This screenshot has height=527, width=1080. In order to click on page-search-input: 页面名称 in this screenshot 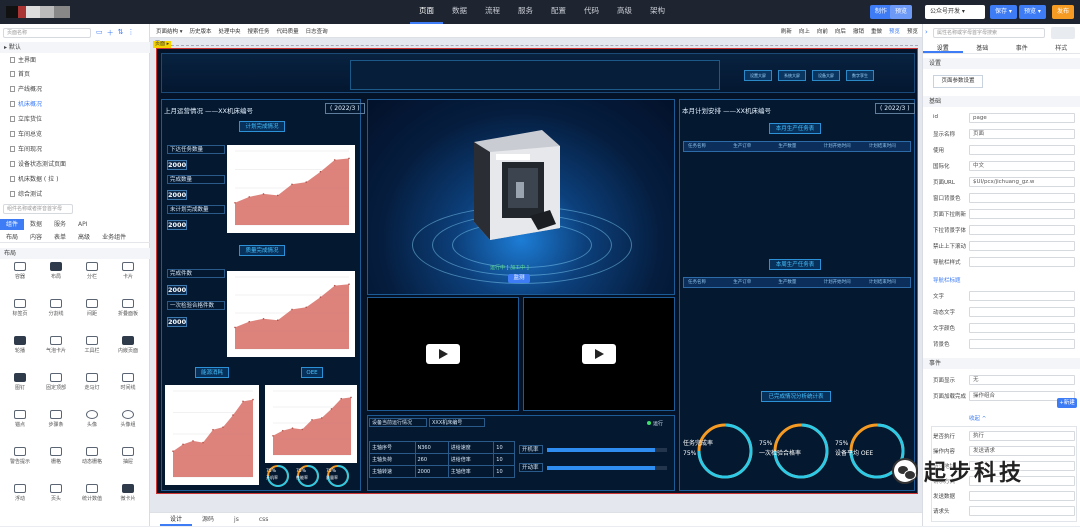, I will do `click(47, 33)`.